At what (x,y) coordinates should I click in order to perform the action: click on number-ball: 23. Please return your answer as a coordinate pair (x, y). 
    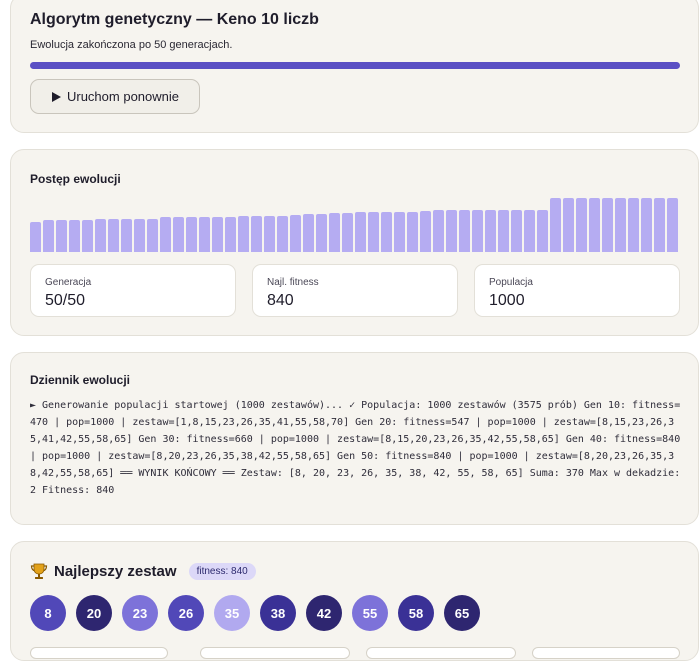
    Looking at the image, I should click on (140, 613).